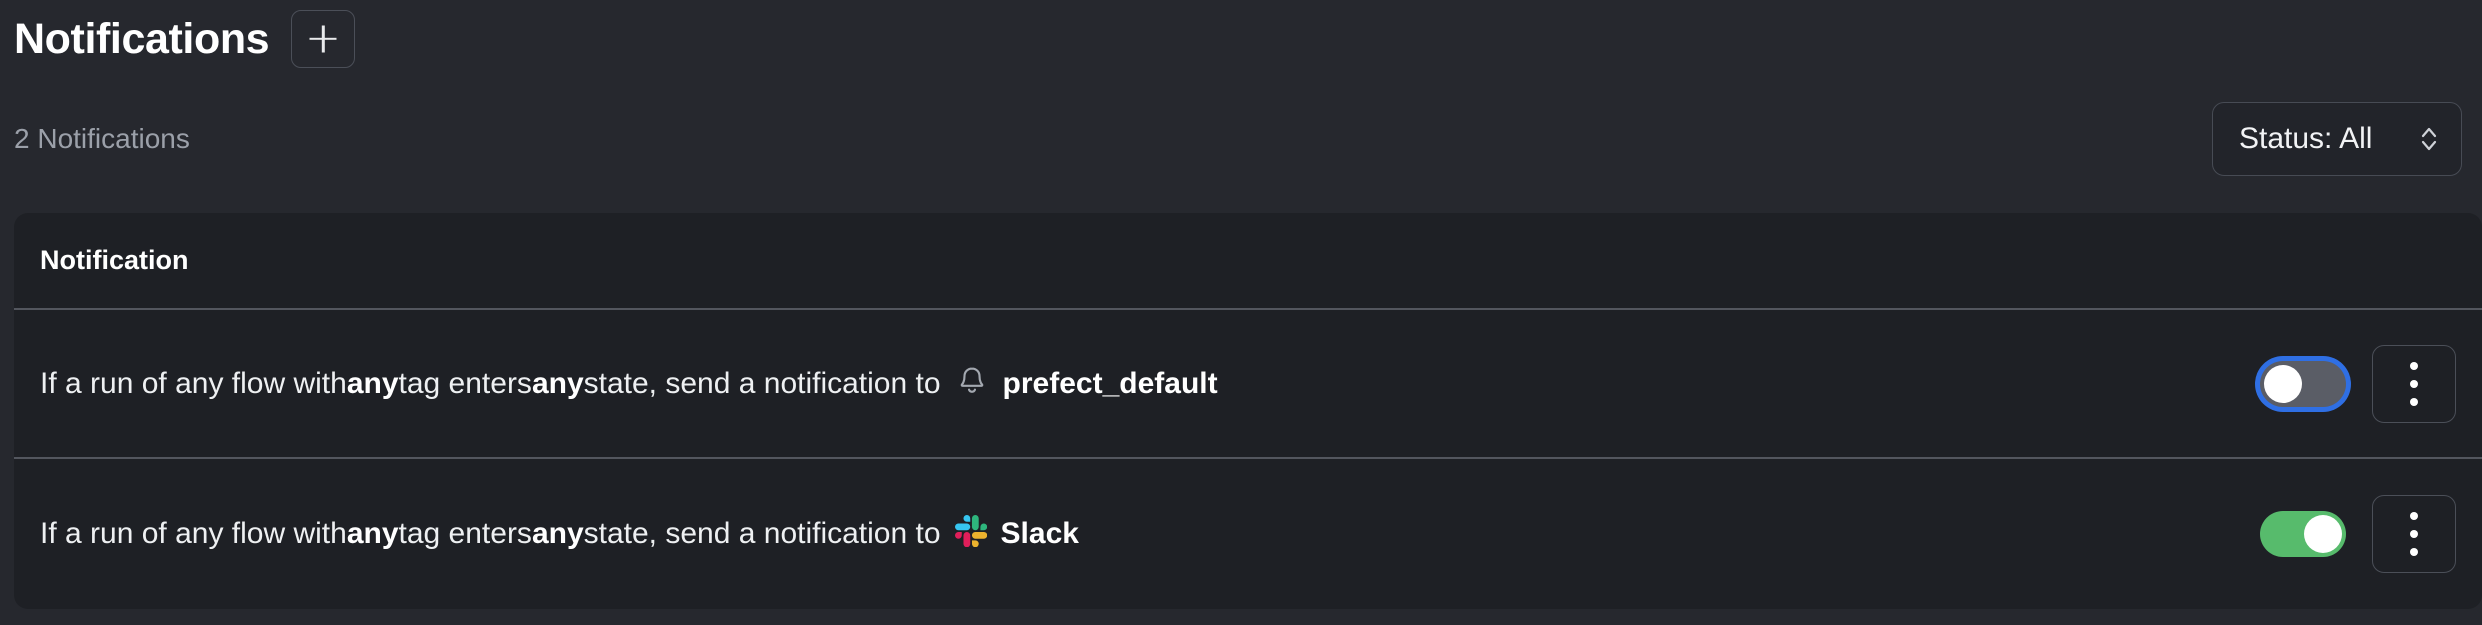  I want to click on page-header: Notifications, so click(185, 39).